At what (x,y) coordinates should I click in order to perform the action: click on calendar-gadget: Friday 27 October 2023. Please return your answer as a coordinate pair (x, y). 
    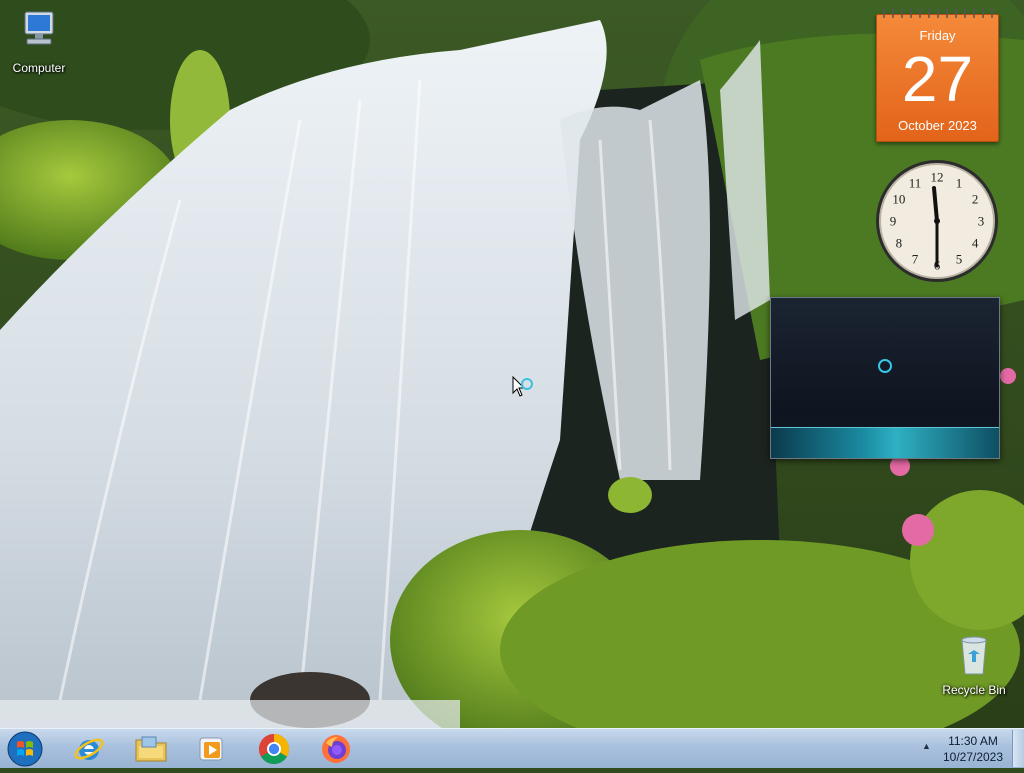
    Looking at the image, I should click on (937, 75).